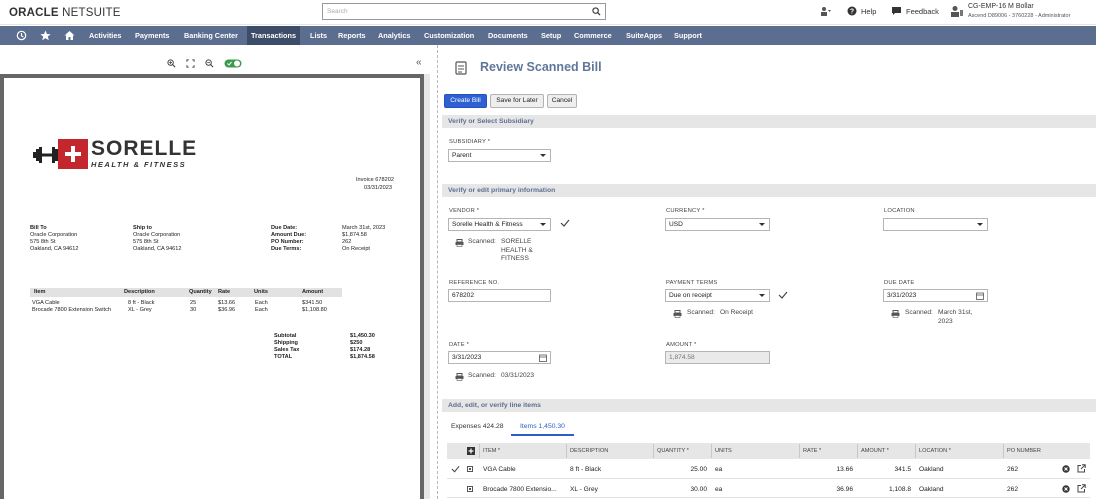 This screenshot has width=1096, height=499. What do you see at coordinates (596, 11) in the screenshot?
I see `search-icon` at bounding box center [596, 11].